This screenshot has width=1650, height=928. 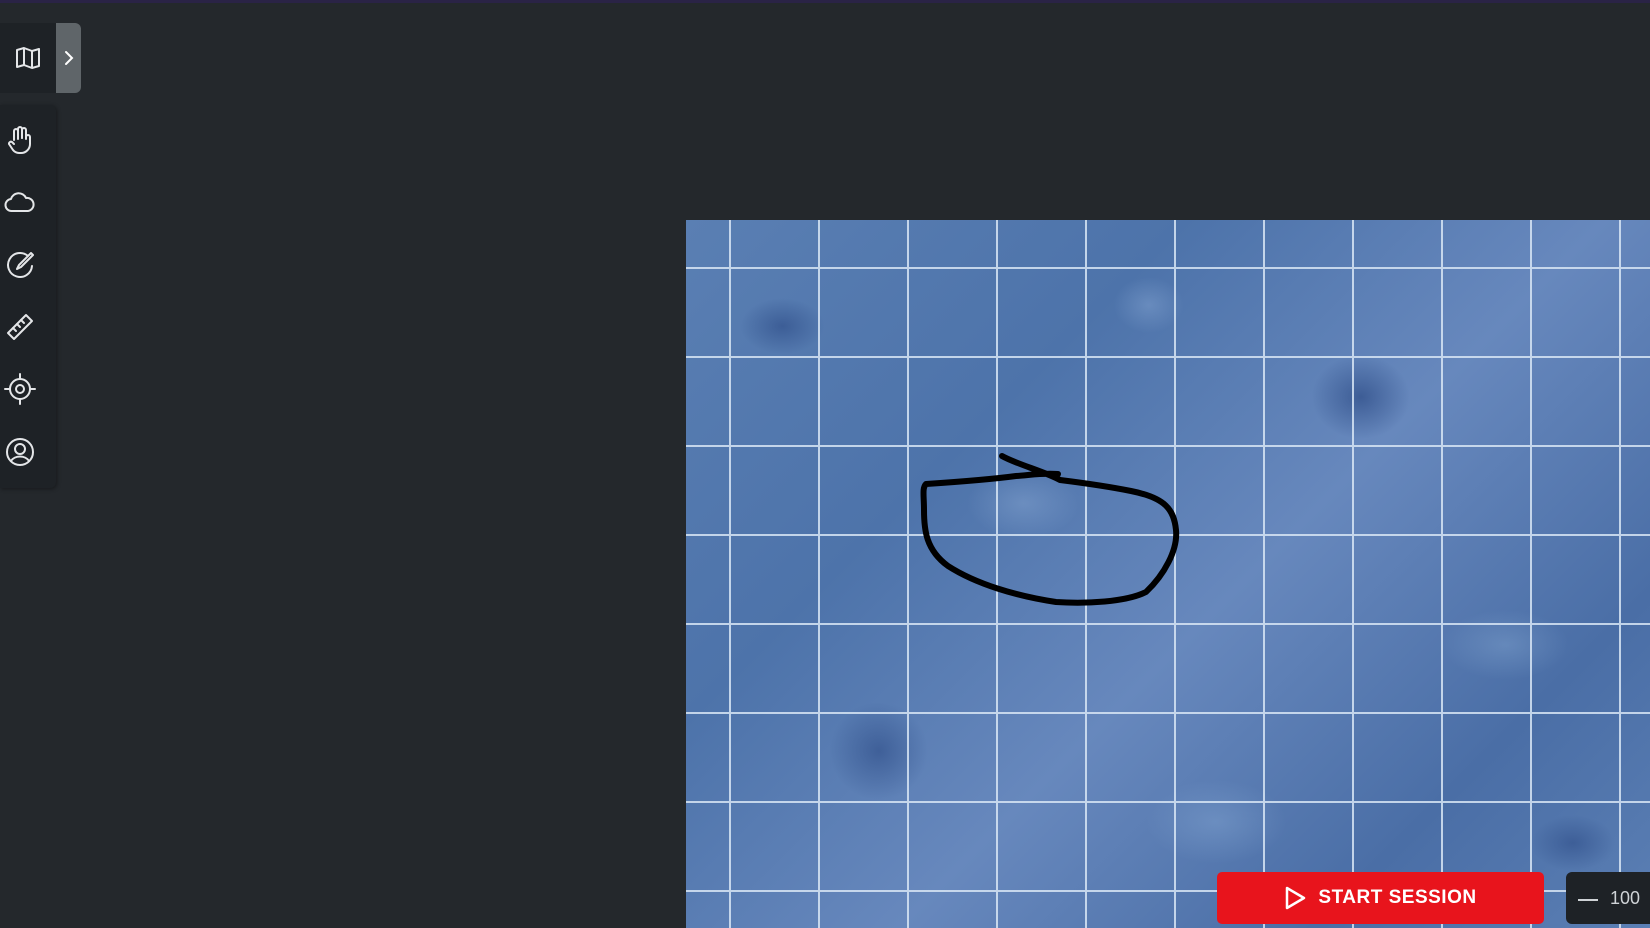 I want to click on select-map-button, so click(x=28, y=58).